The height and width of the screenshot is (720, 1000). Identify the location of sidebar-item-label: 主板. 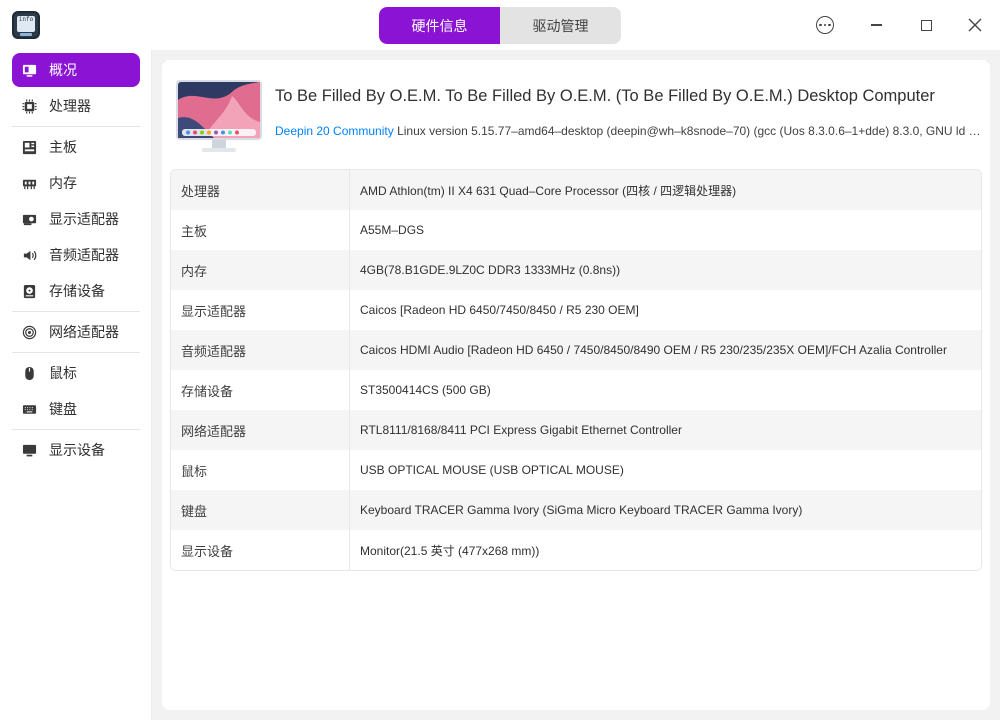
(63, 148).